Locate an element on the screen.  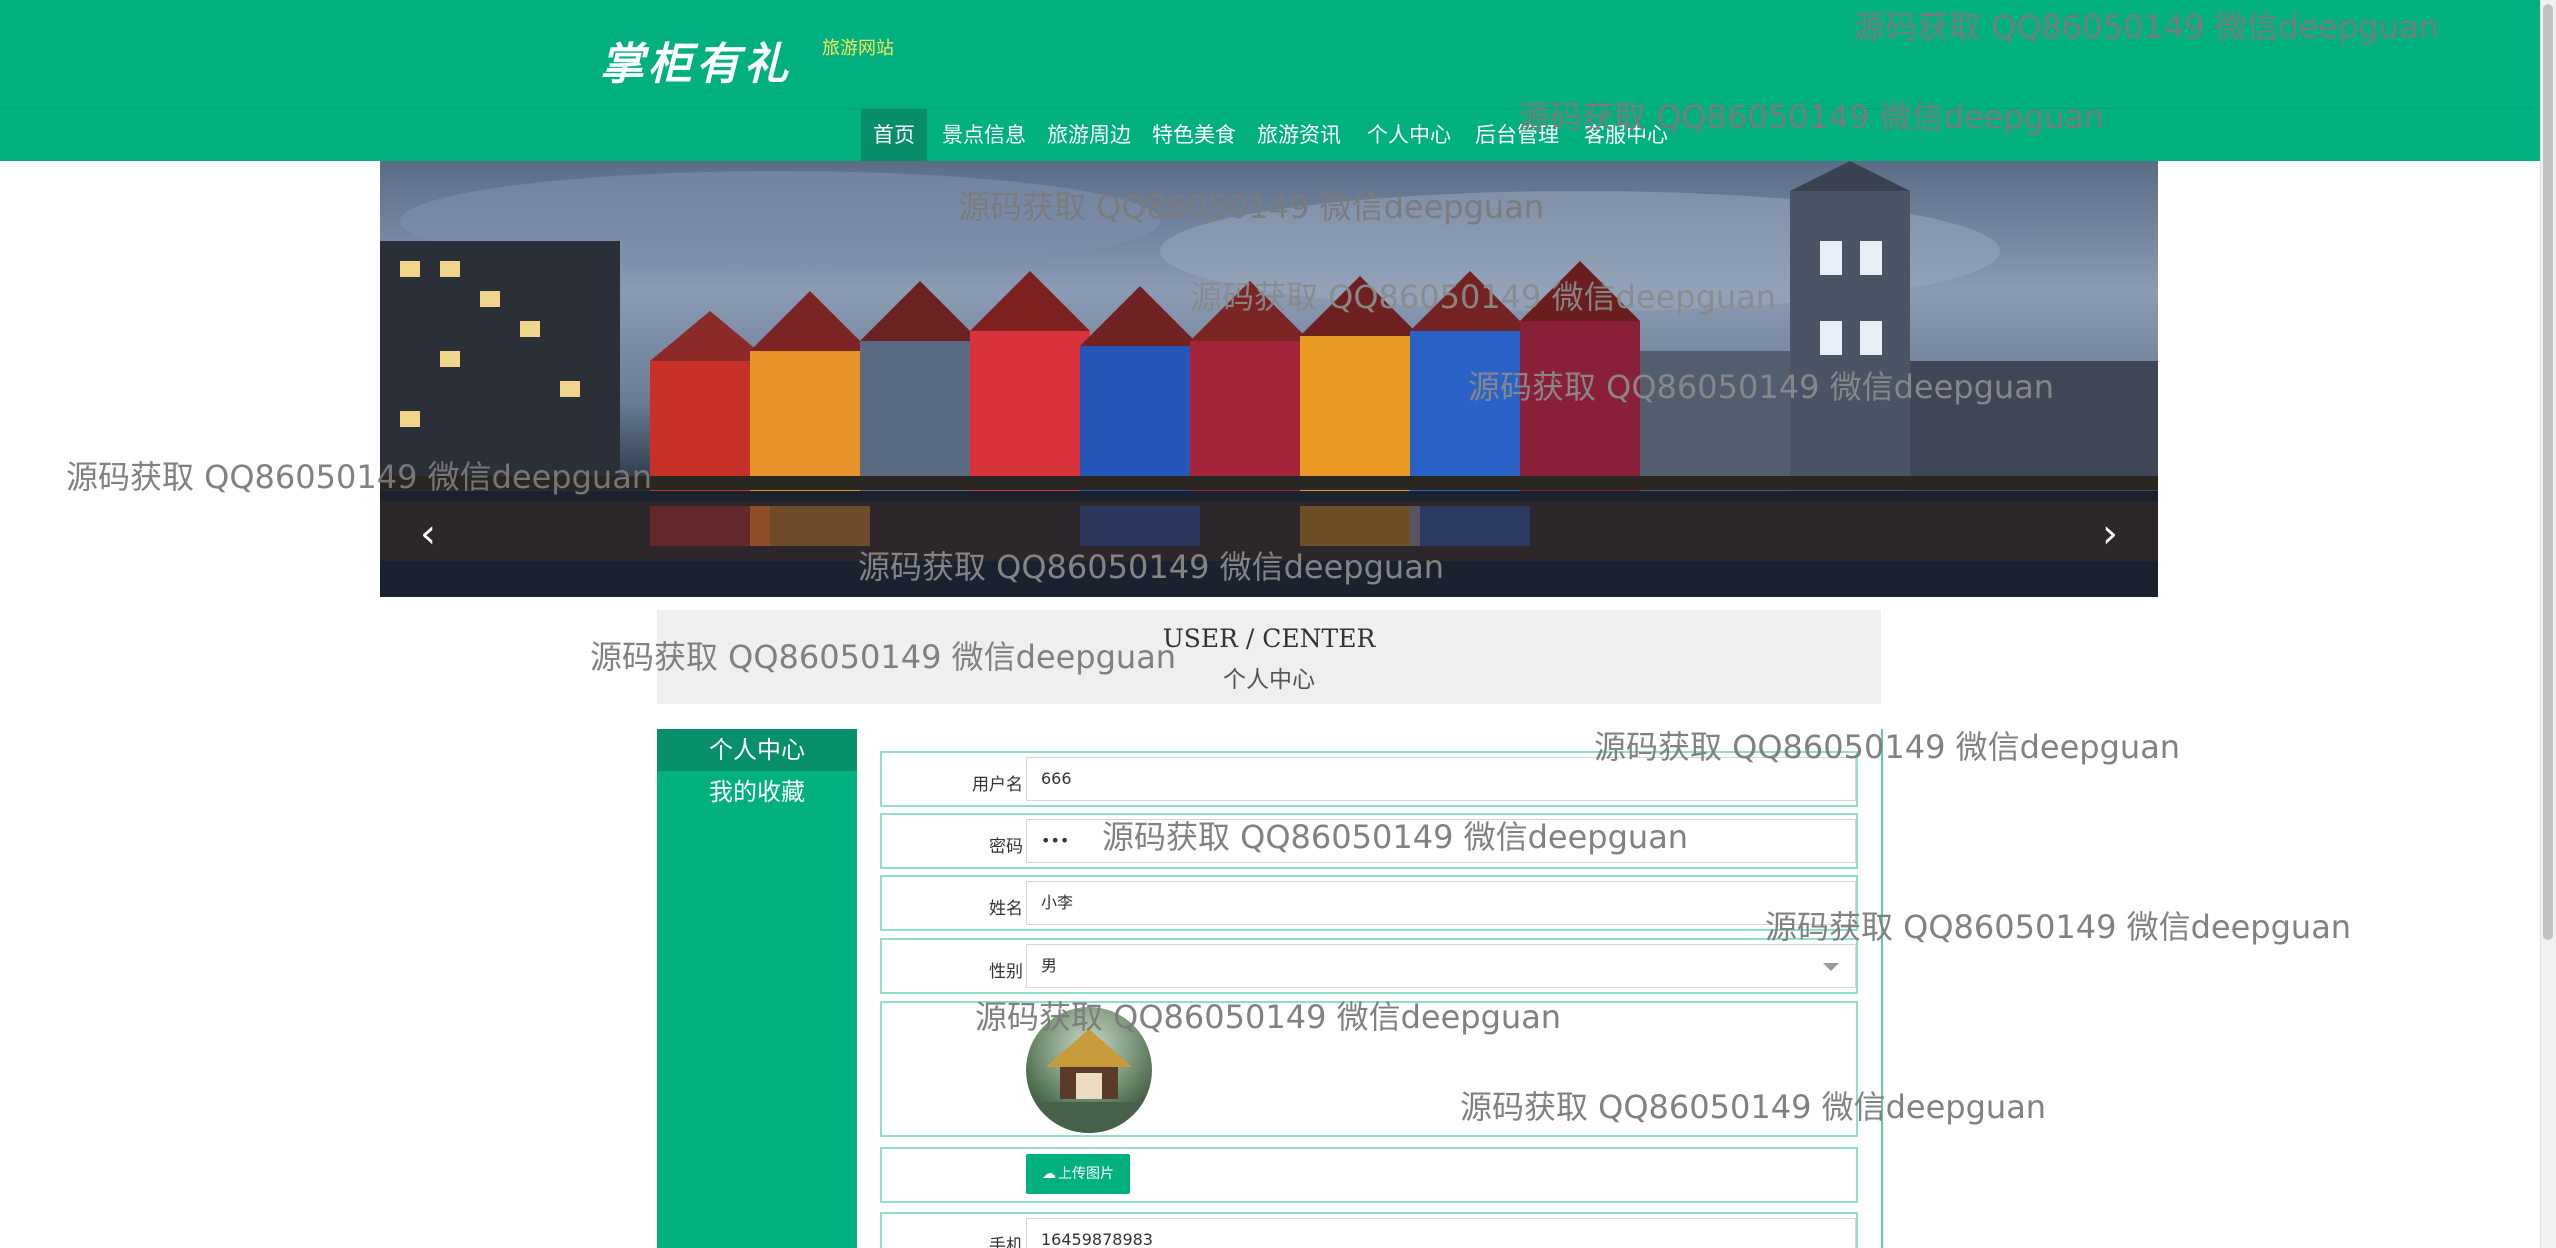
carousel-prev-button: ‹ is located at coordinates (428, 534).